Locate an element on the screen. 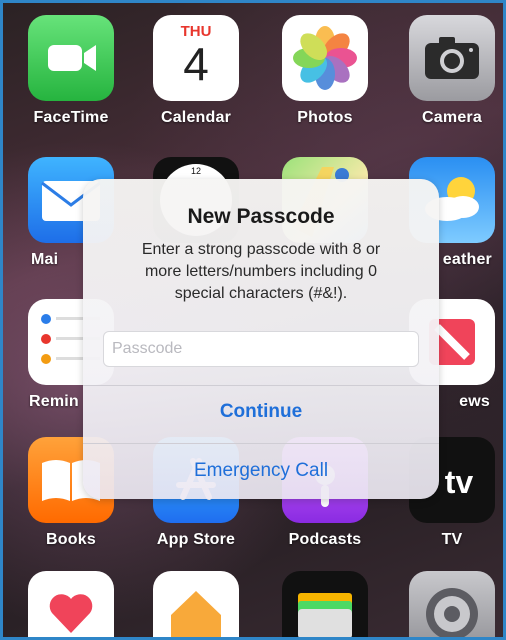 The height and width of the screenshot is (640, 506). dialog-title: New Passcode is located at coordinates (261, 216).